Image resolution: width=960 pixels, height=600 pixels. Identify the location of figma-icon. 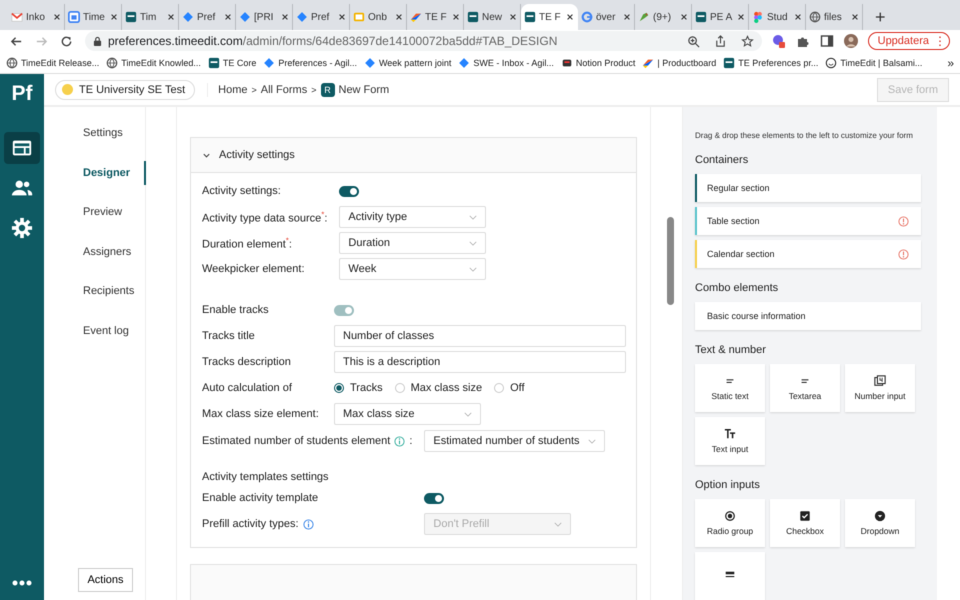
(758, 17).